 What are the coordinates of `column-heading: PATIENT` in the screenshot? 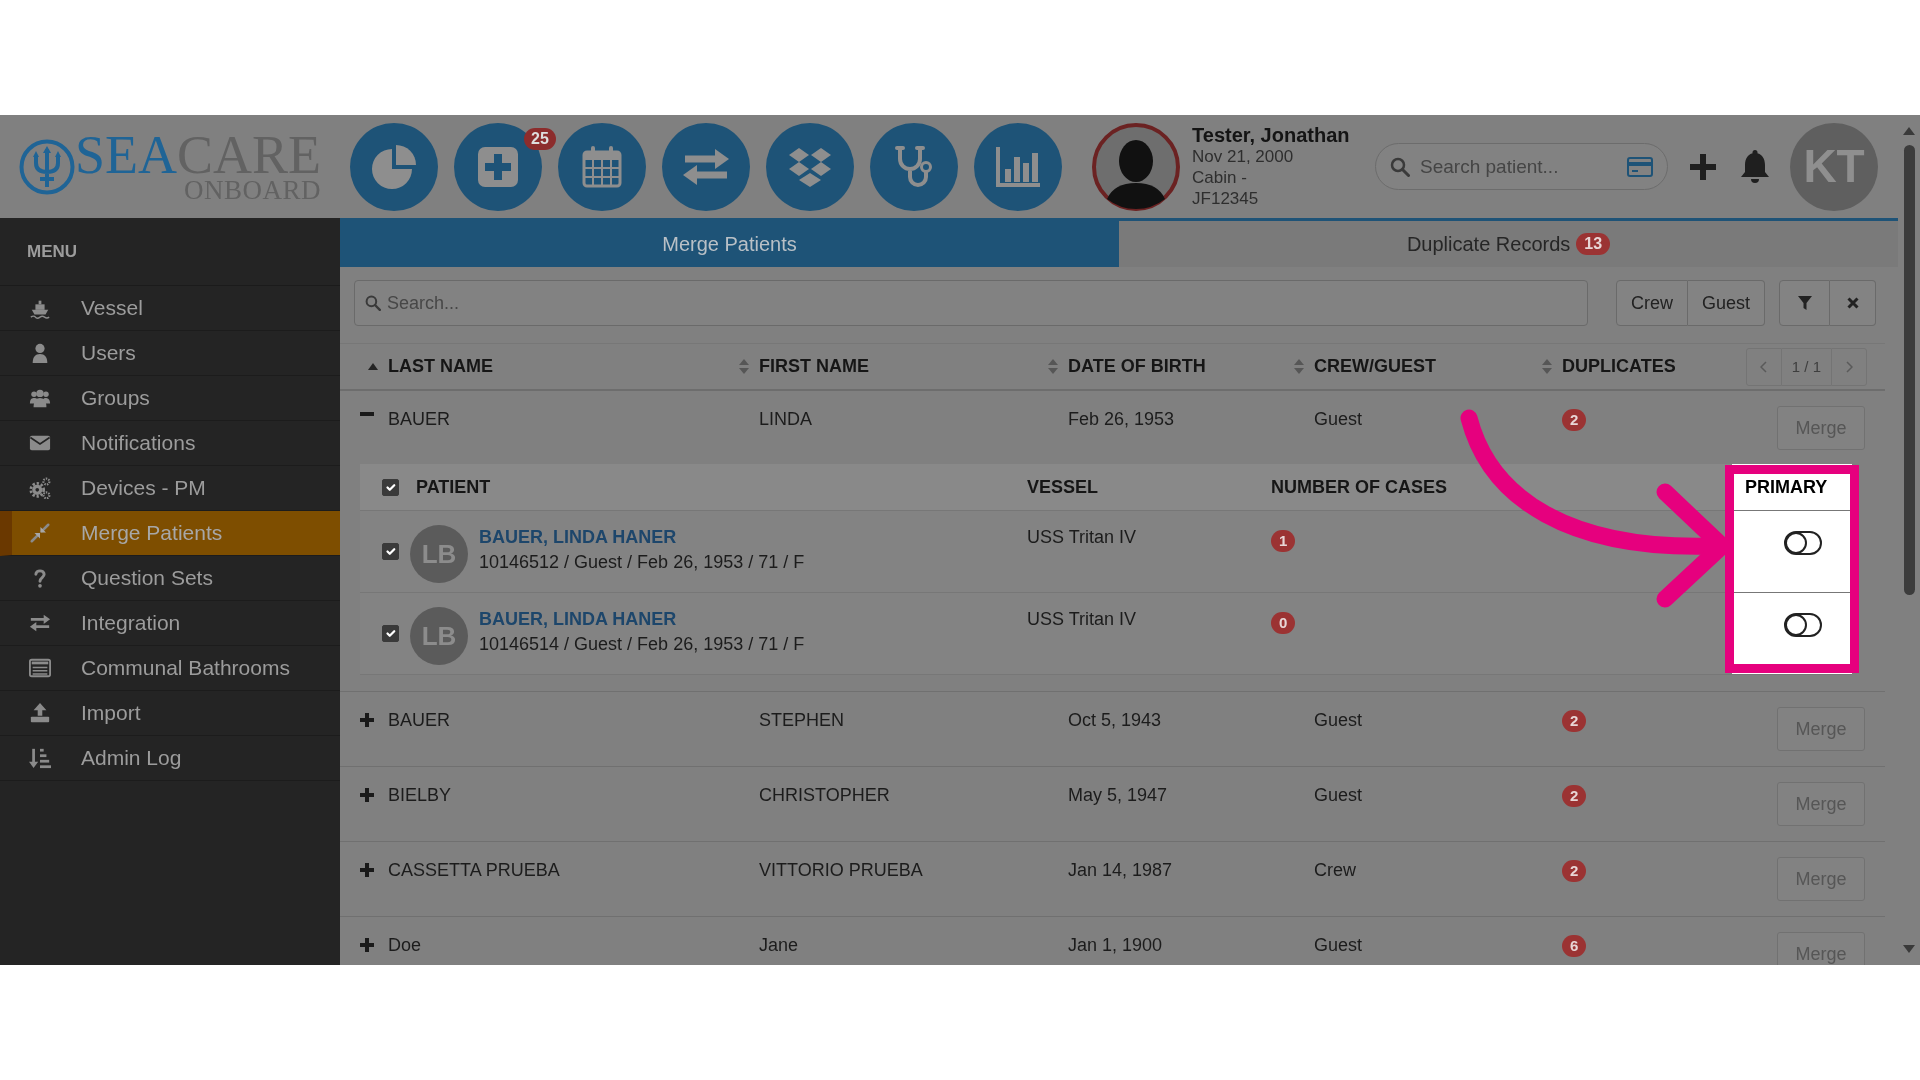 It's located at (453, 487).